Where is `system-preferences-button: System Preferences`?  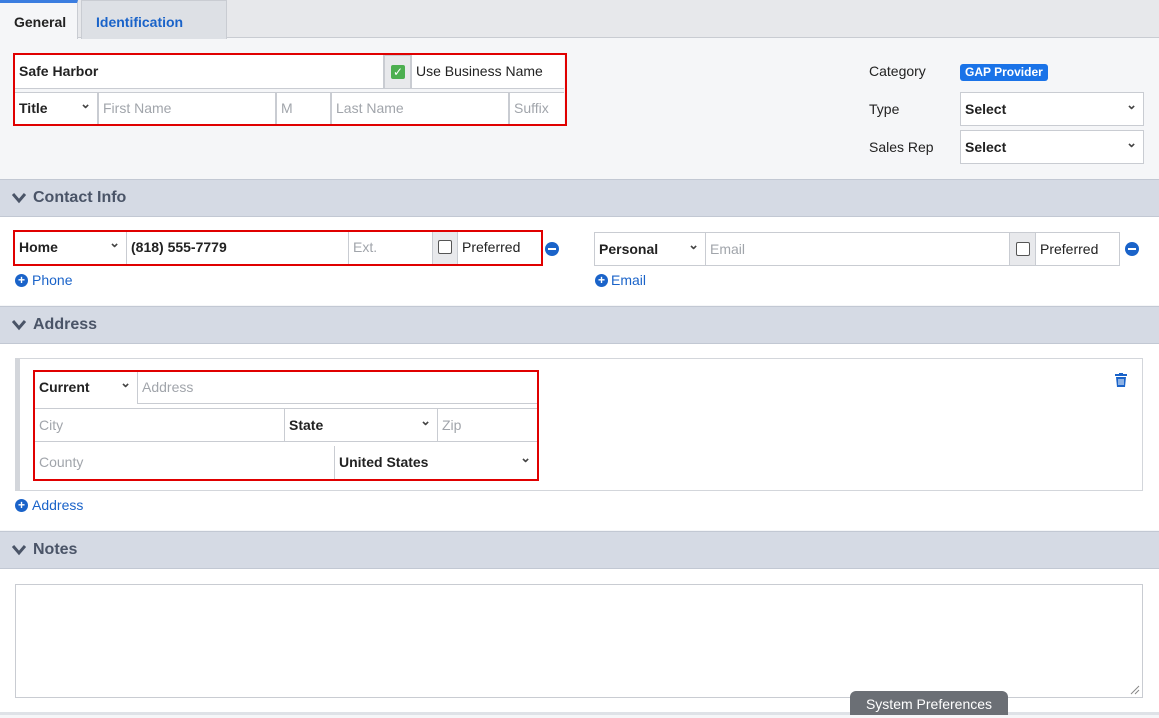
system-preferences-button: System Preferences is located at coordinates (929, 703).